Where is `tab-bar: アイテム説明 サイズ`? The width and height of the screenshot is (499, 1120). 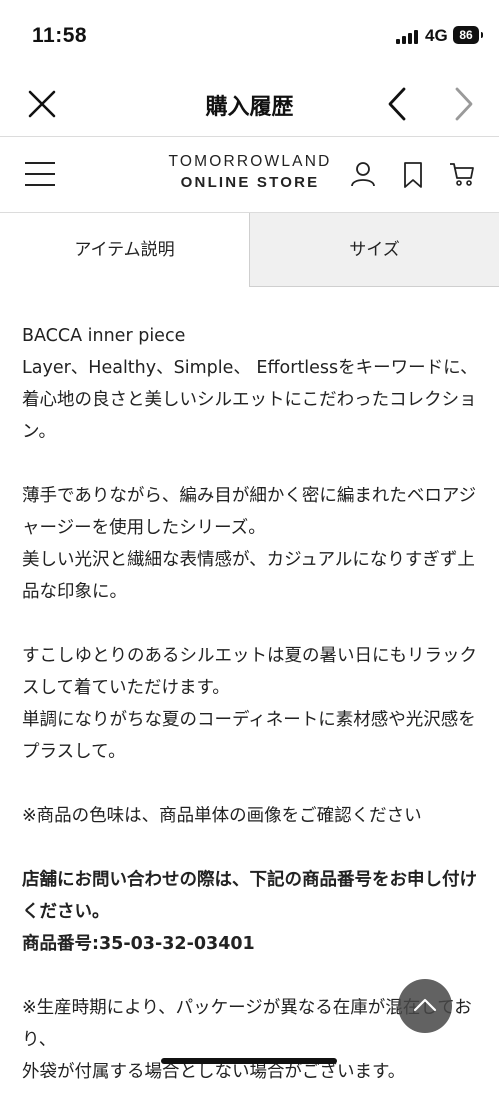
tab-bar: アイテム説明 サイズ is located at coordinates (249, 250).